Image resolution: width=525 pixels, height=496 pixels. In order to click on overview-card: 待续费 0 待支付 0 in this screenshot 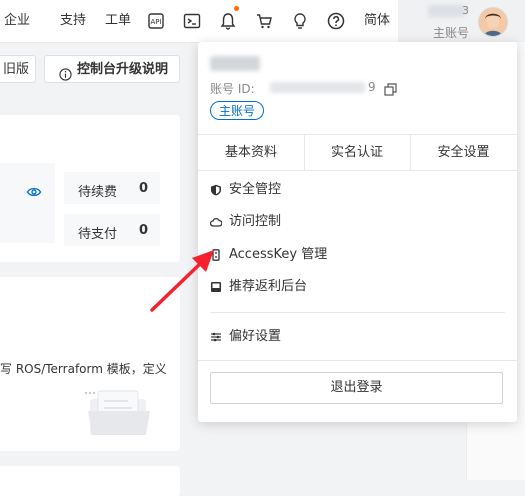, I will do `click(90, 188)`.